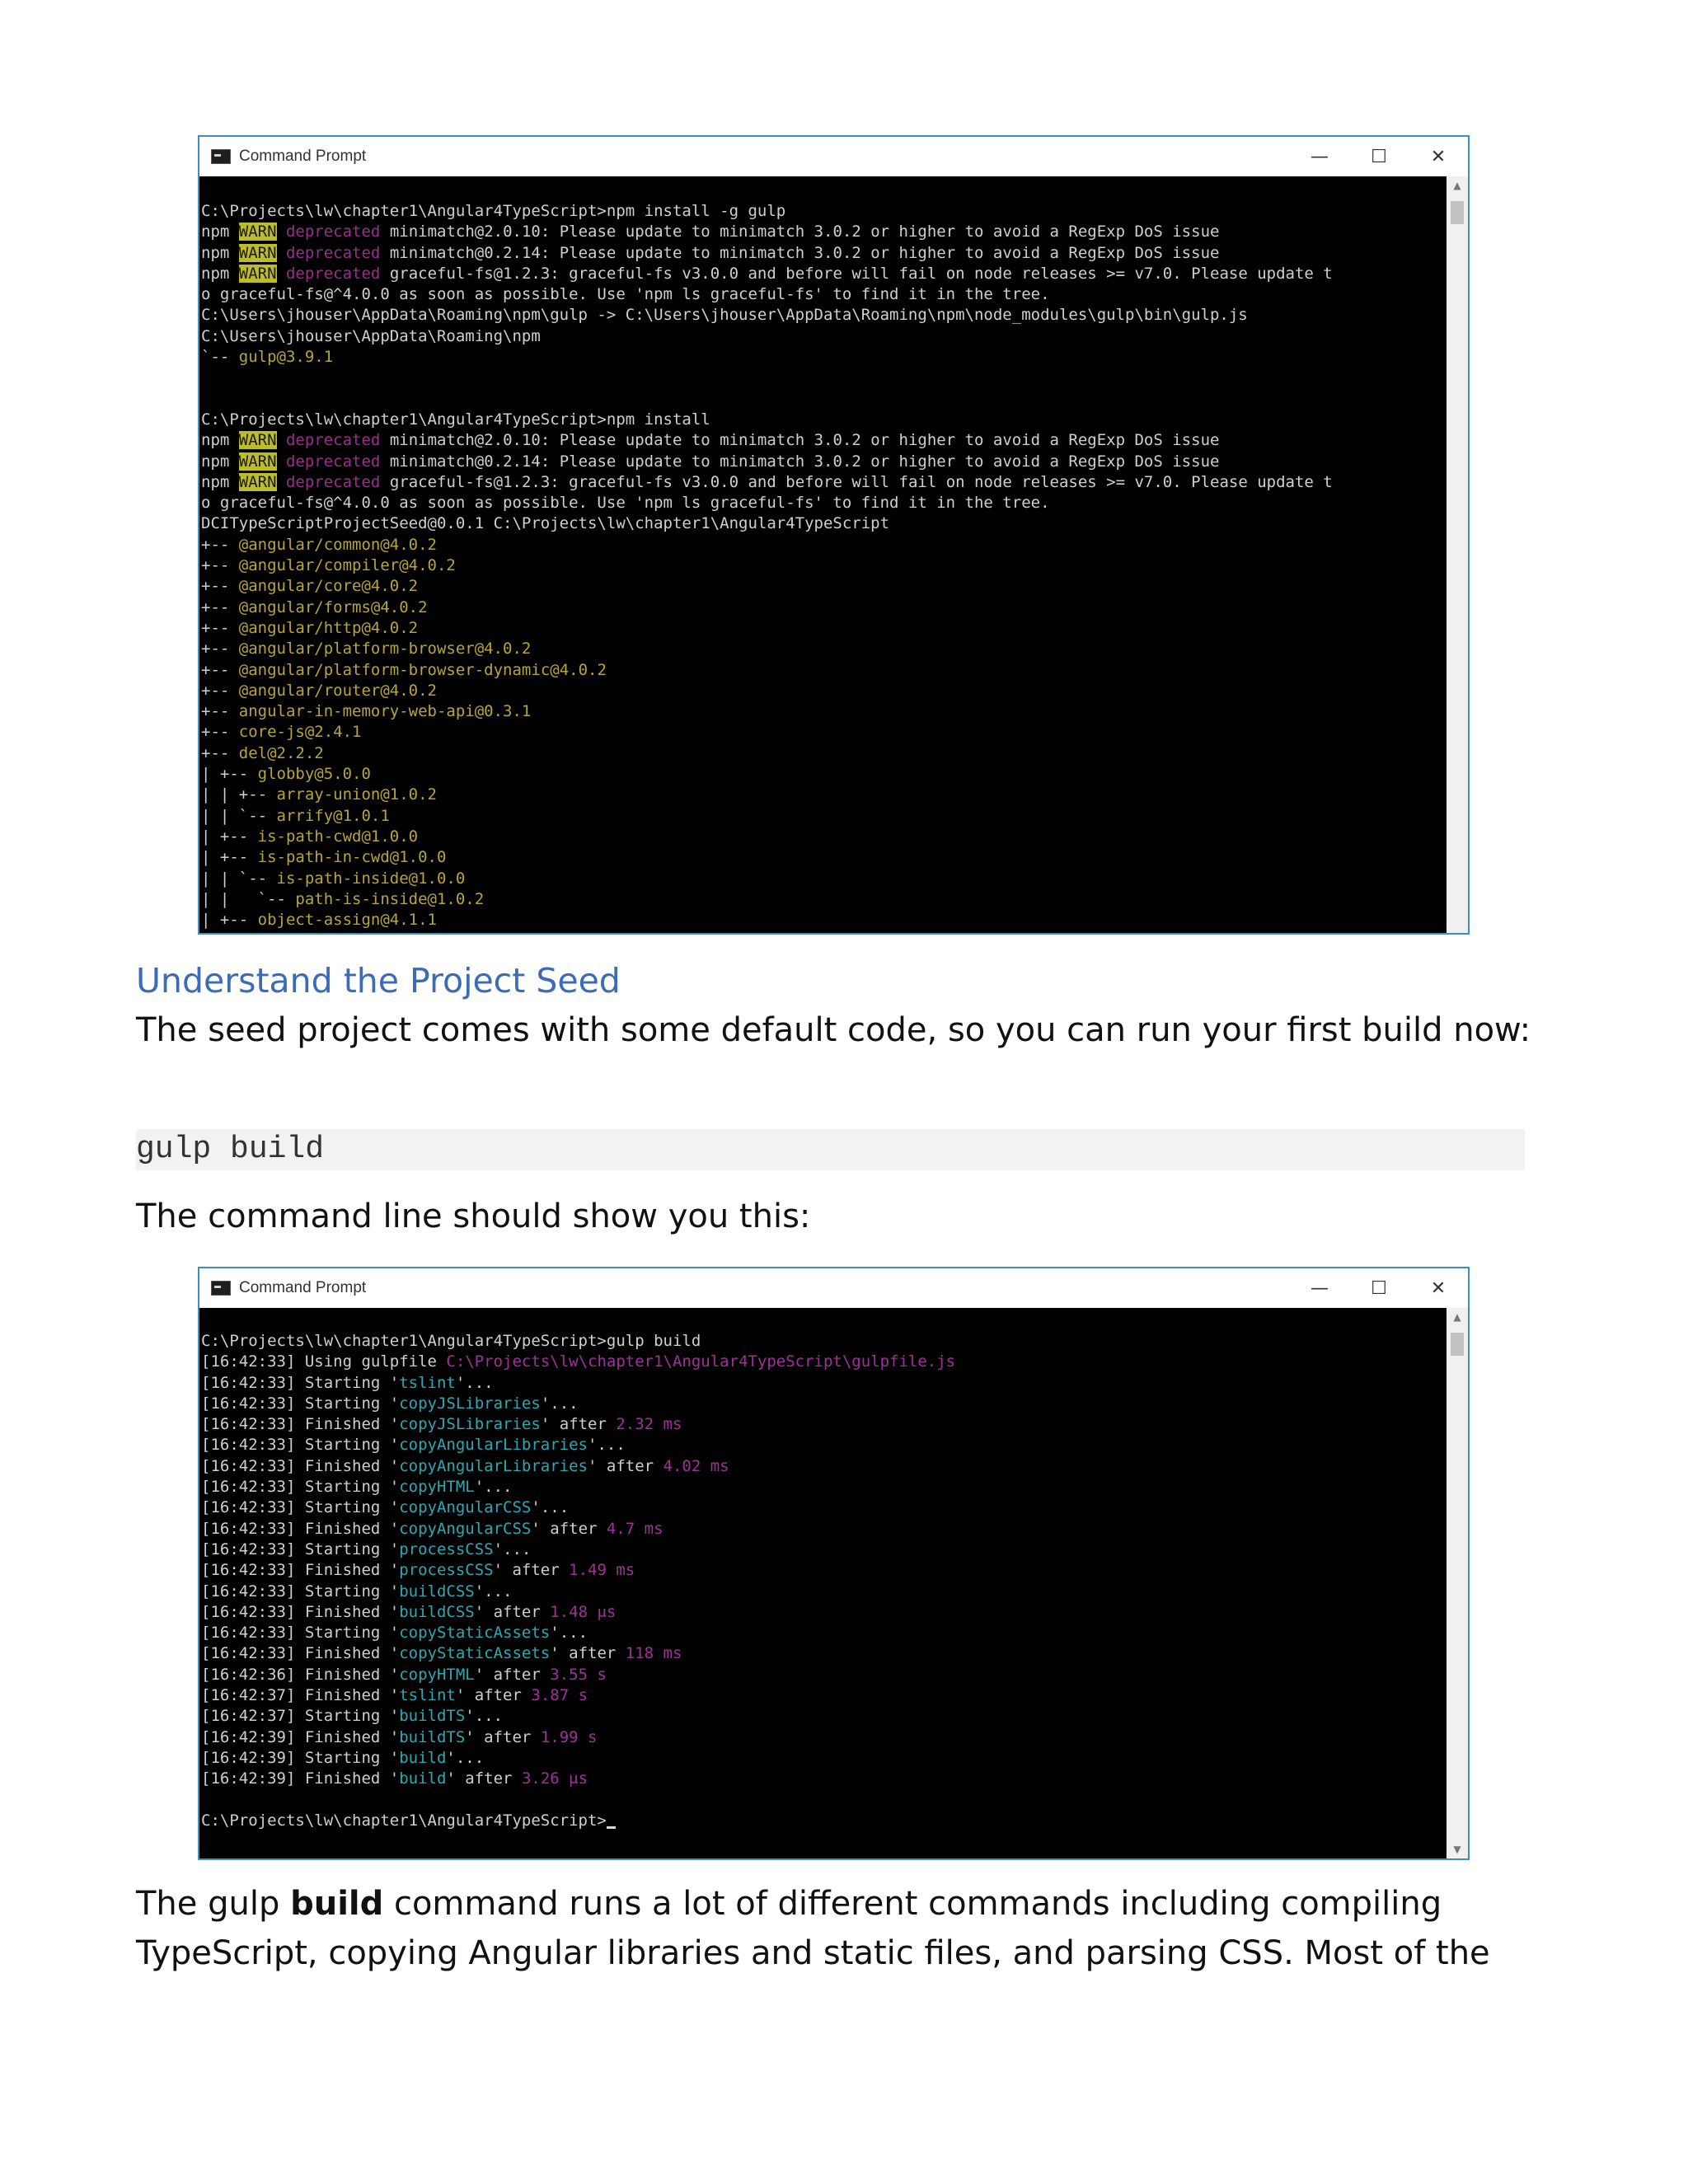 This screenshot has height=2184, width=1688. What do you see at coordinates (470, 1424) in the screenshot?
I see `console-text: copyJSLibraries` at bounding box center [470, 1424].